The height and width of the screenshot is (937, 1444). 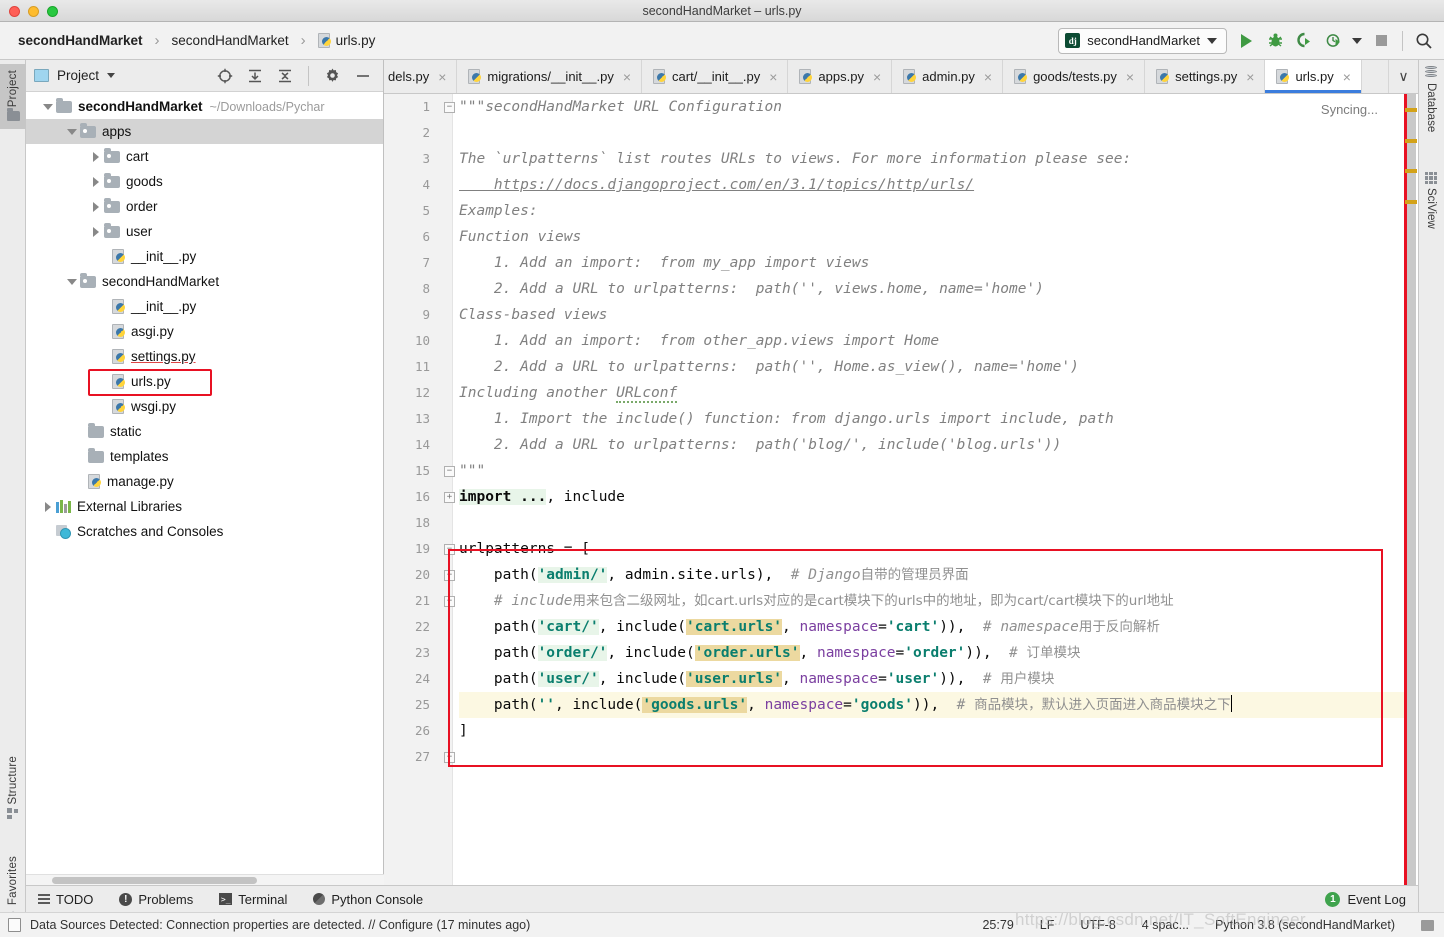 What do you see at coordinates (1427, 925) in the screenshot?
I see `lock-icon` at bounding box center [1427, 925].